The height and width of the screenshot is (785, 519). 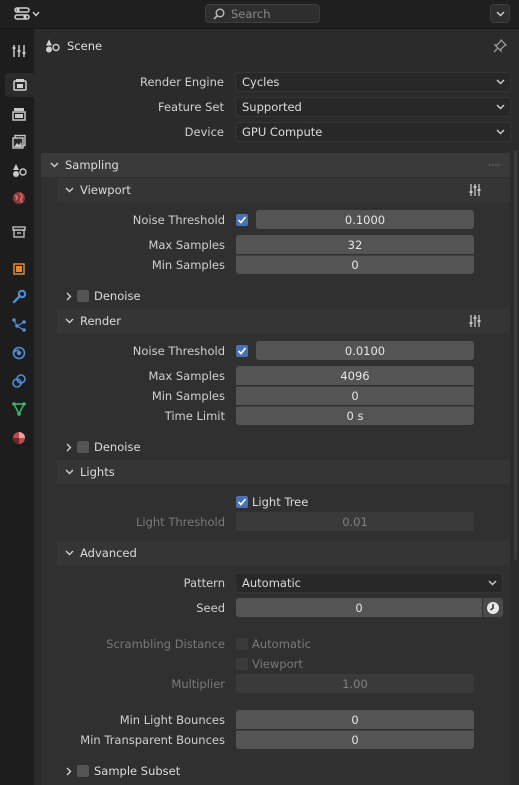 What do you see at coordinates (355, 264) in the screenshot?
I see `viewport-min-samples-field: 0` at bounding box center [355, 264].